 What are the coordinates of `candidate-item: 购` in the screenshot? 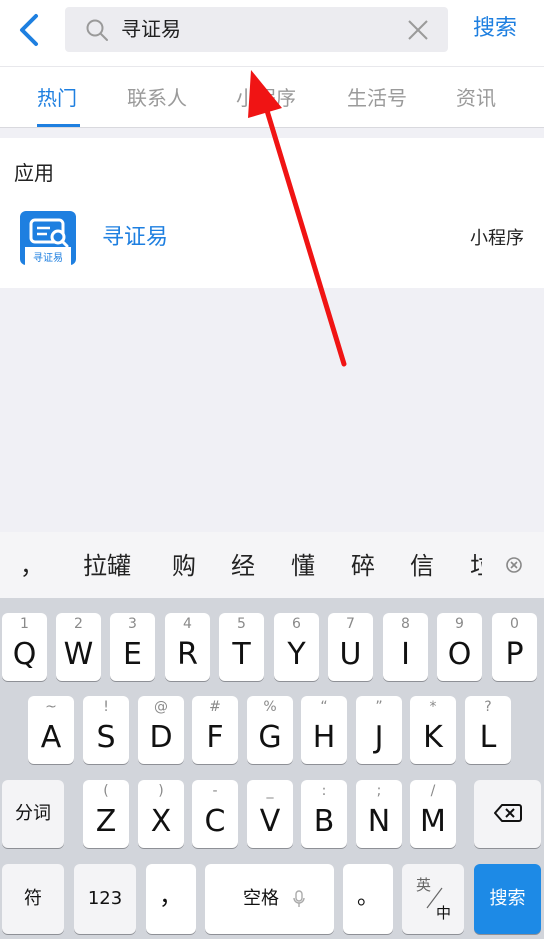 It's located at (184, 566).